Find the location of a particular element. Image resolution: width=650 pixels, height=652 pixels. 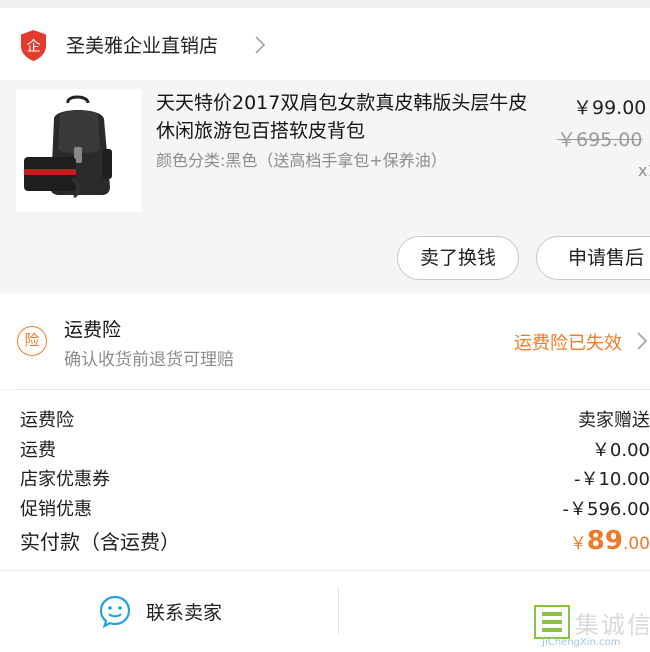

contact-seller-button: 联系卖家 is located at coordinates (184, 611).